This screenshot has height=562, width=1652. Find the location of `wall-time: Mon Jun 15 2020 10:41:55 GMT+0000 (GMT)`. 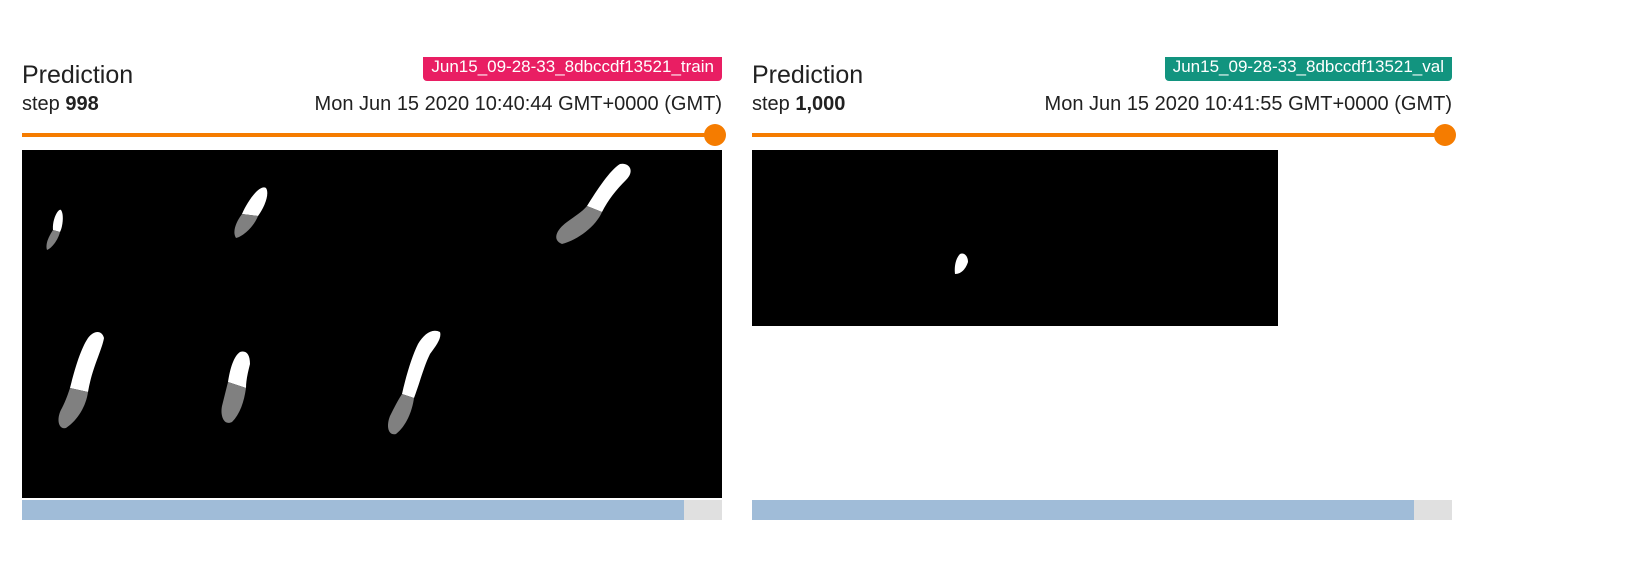

wall-time: Mon Jun 15 2020 10:41:55 GMT+0000 (GMT) is located at coordinates (1248, 104).